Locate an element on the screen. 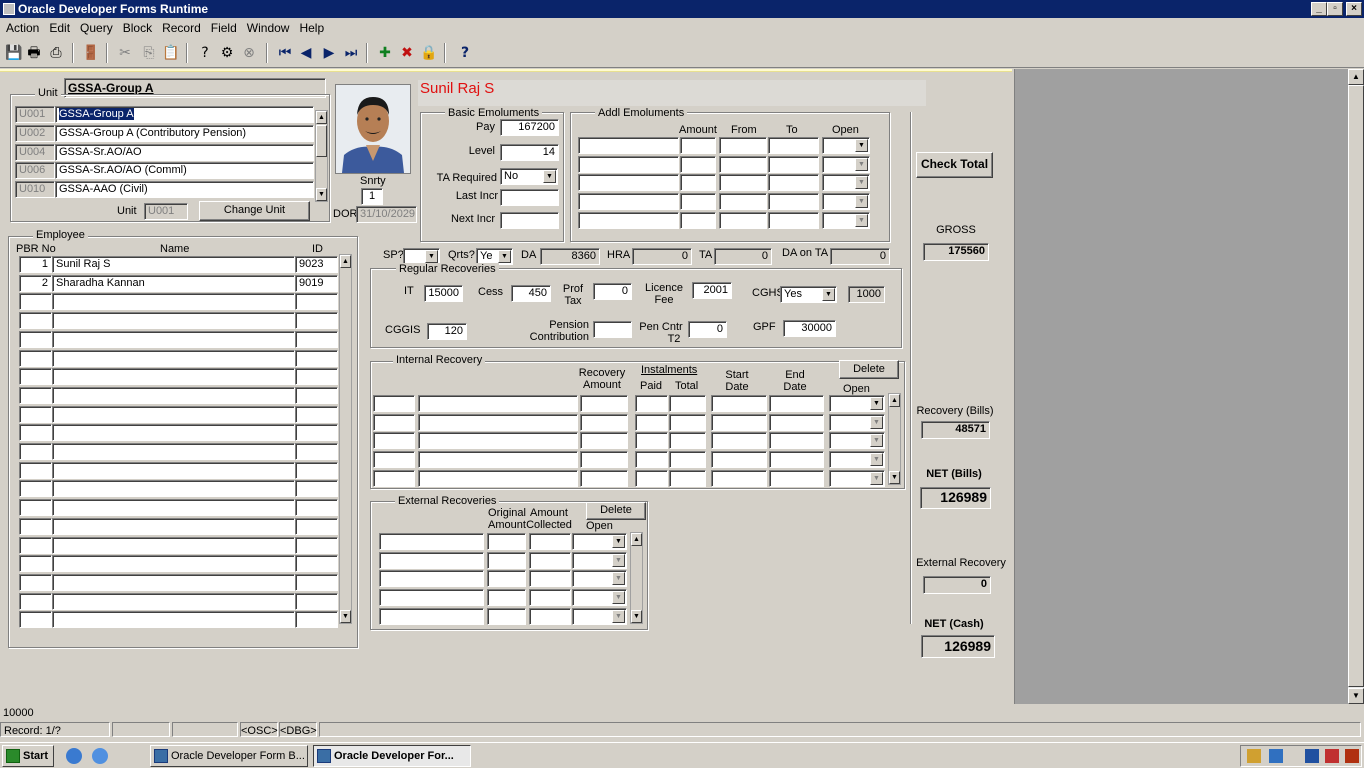 The width and height of the screenshot is (1364, 768). help-icon: ? is located at coordinates (465, 53).